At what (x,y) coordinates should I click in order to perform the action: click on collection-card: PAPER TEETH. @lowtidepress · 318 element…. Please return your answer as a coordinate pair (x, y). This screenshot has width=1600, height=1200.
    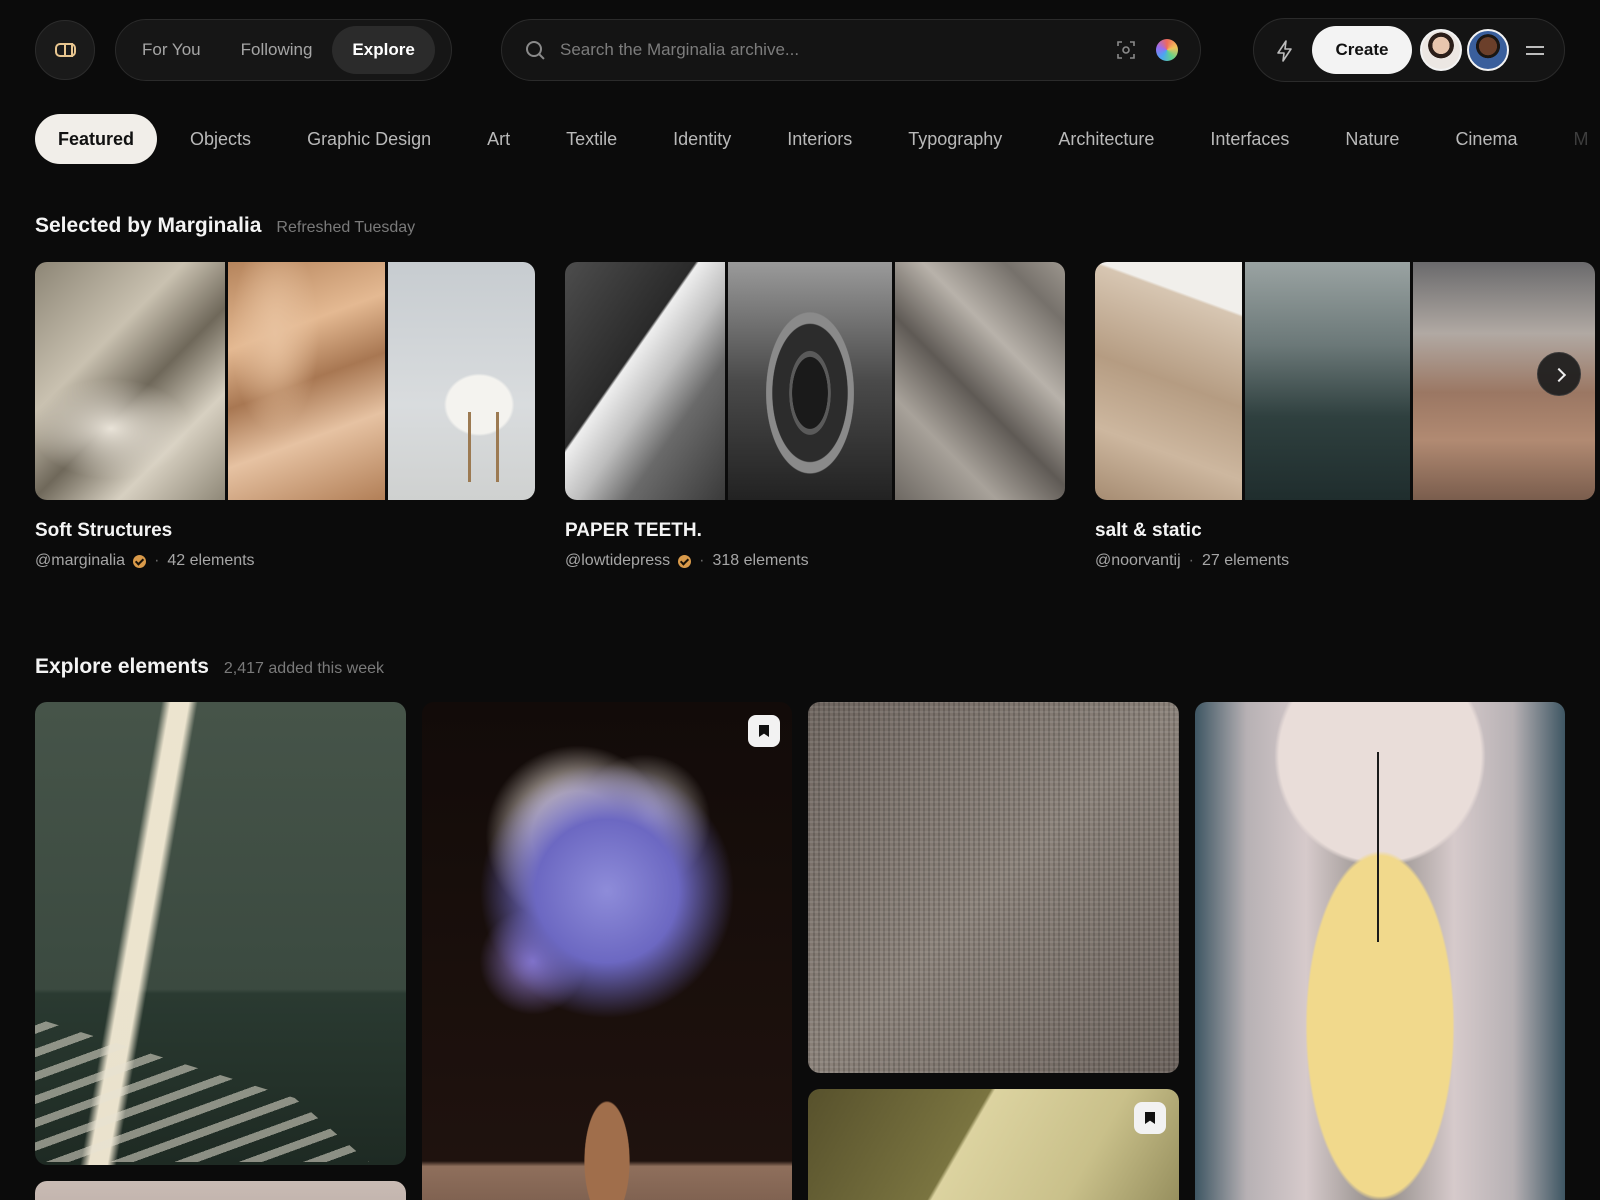
    Looking at the image, I should click on (815, 416).